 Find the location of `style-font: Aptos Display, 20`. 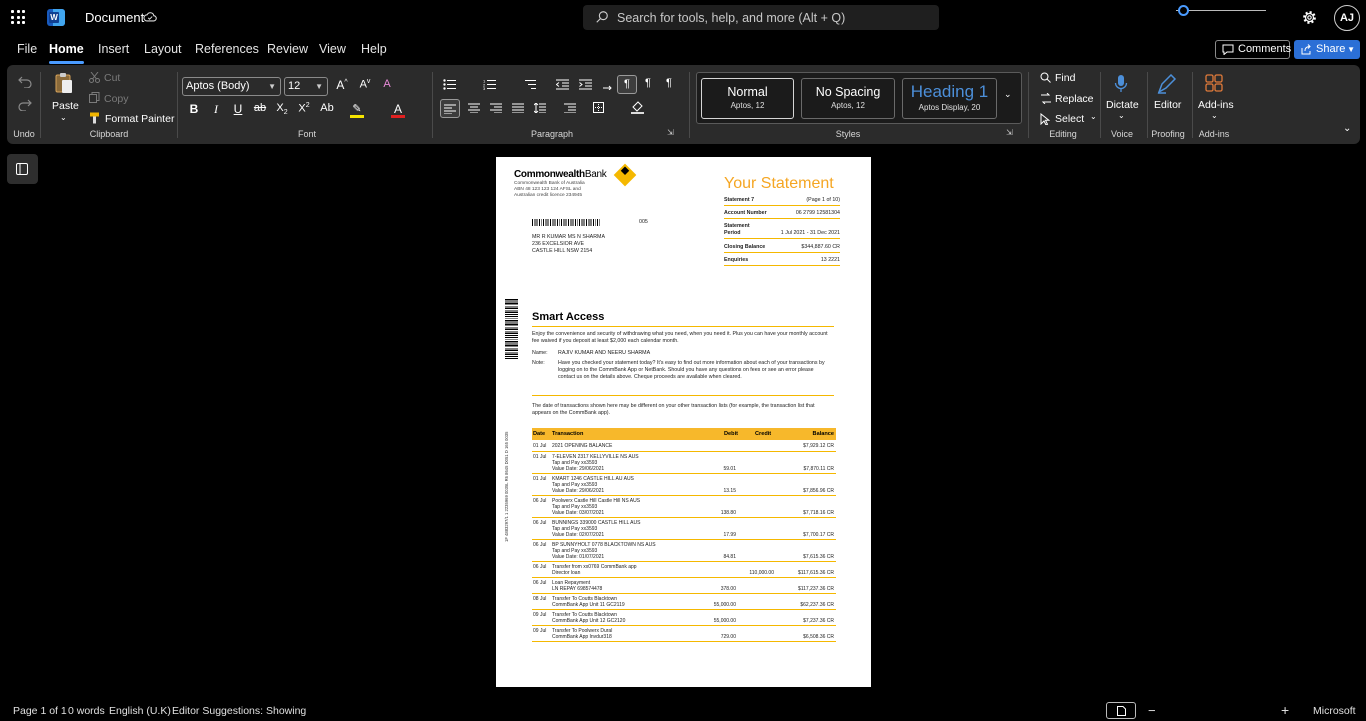

style-font: Aptos Display, 20 is located at coordinates (949, 107).